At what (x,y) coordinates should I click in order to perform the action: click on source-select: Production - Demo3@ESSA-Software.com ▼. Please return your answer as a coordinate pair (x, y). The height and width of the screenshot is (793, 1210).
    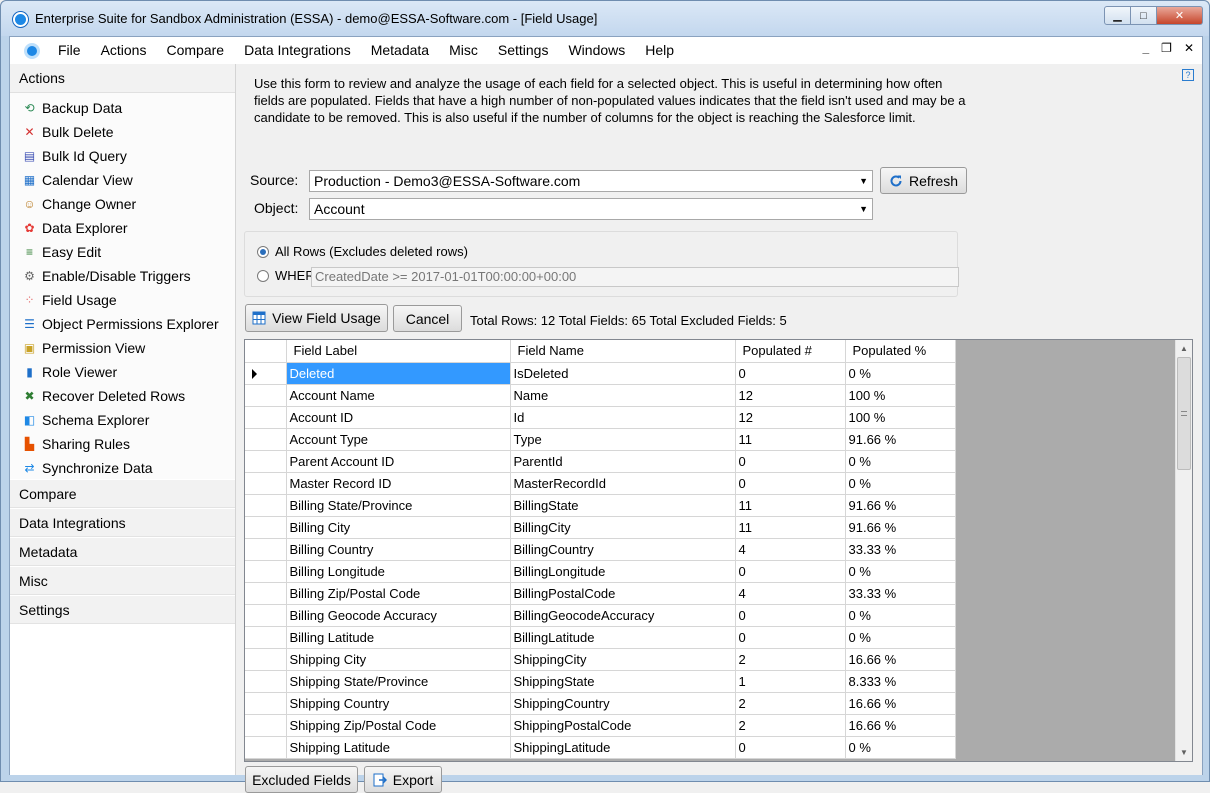
    Looking at the image, I should click on (591, 181).